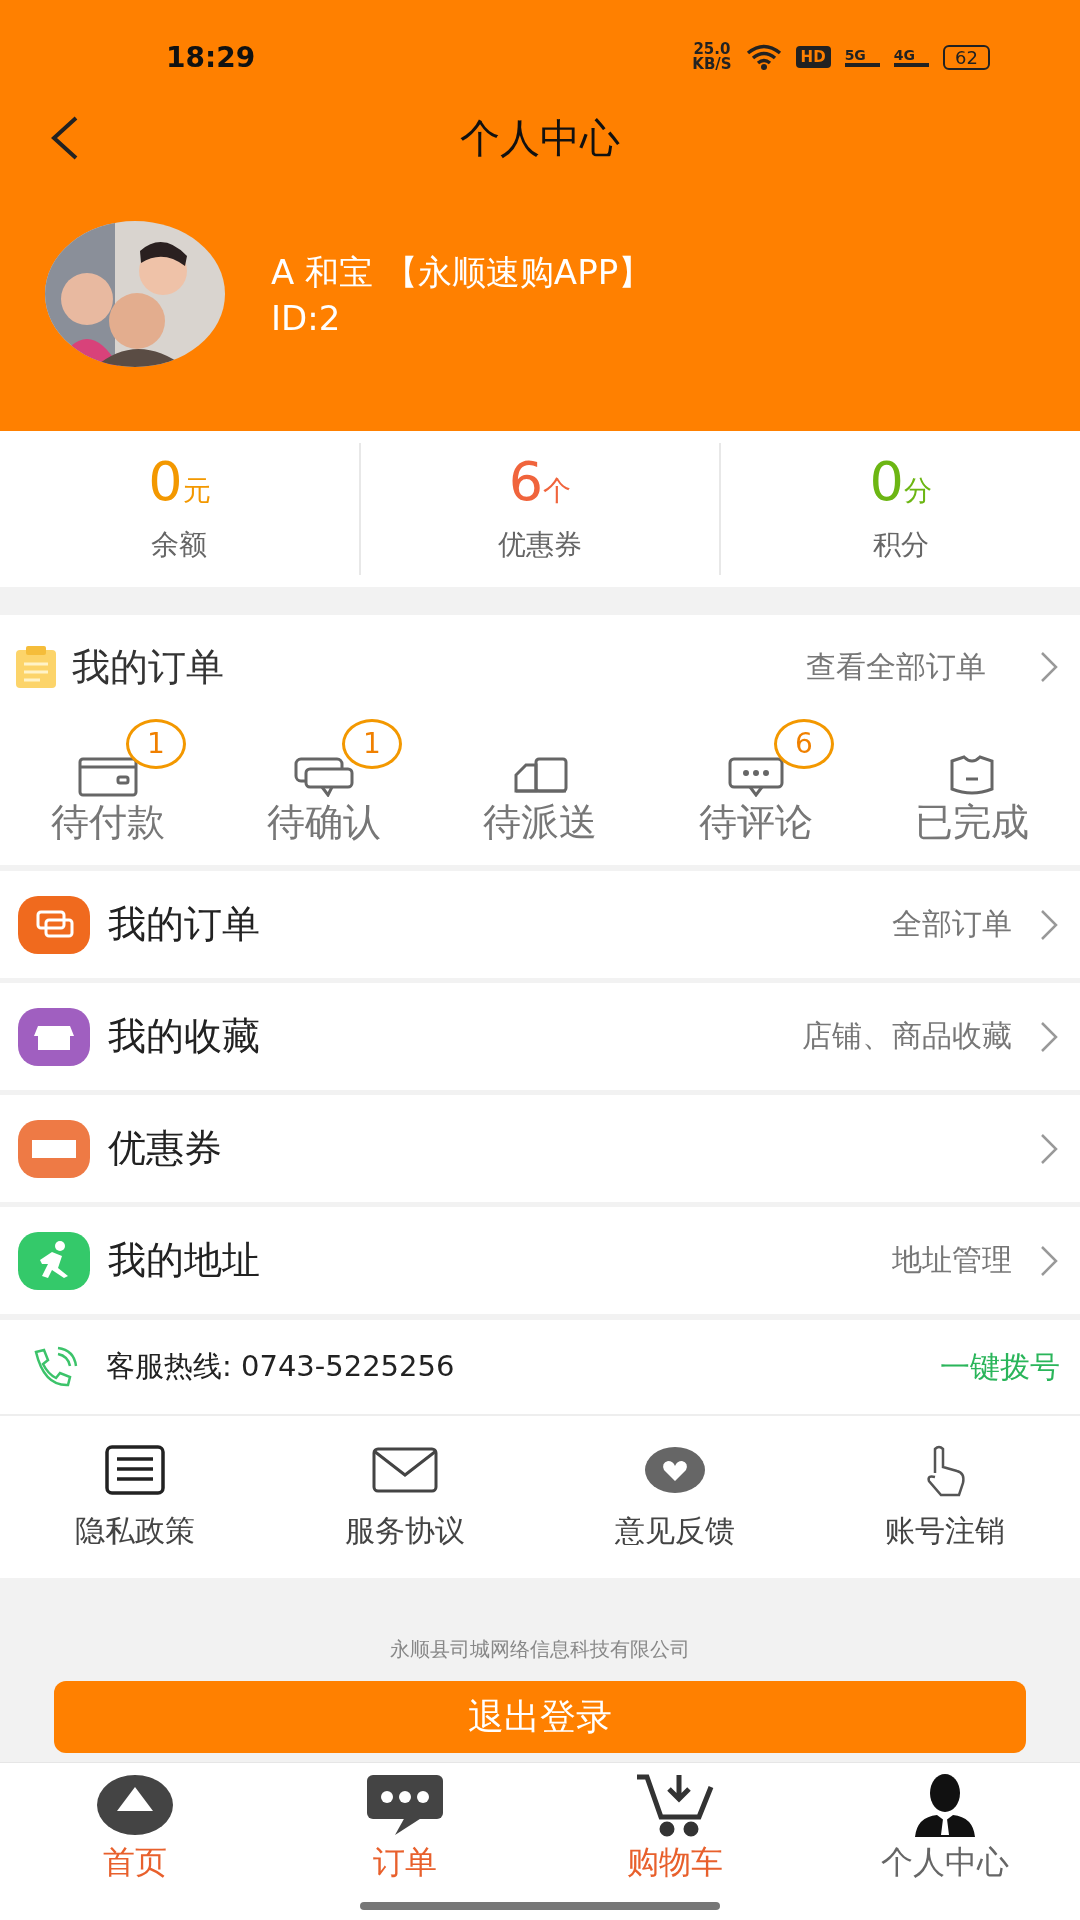  What do you see at coordinates (804, 744) in the screenshot?
I see `count-badge: 6` at bounding box center [804, 744].